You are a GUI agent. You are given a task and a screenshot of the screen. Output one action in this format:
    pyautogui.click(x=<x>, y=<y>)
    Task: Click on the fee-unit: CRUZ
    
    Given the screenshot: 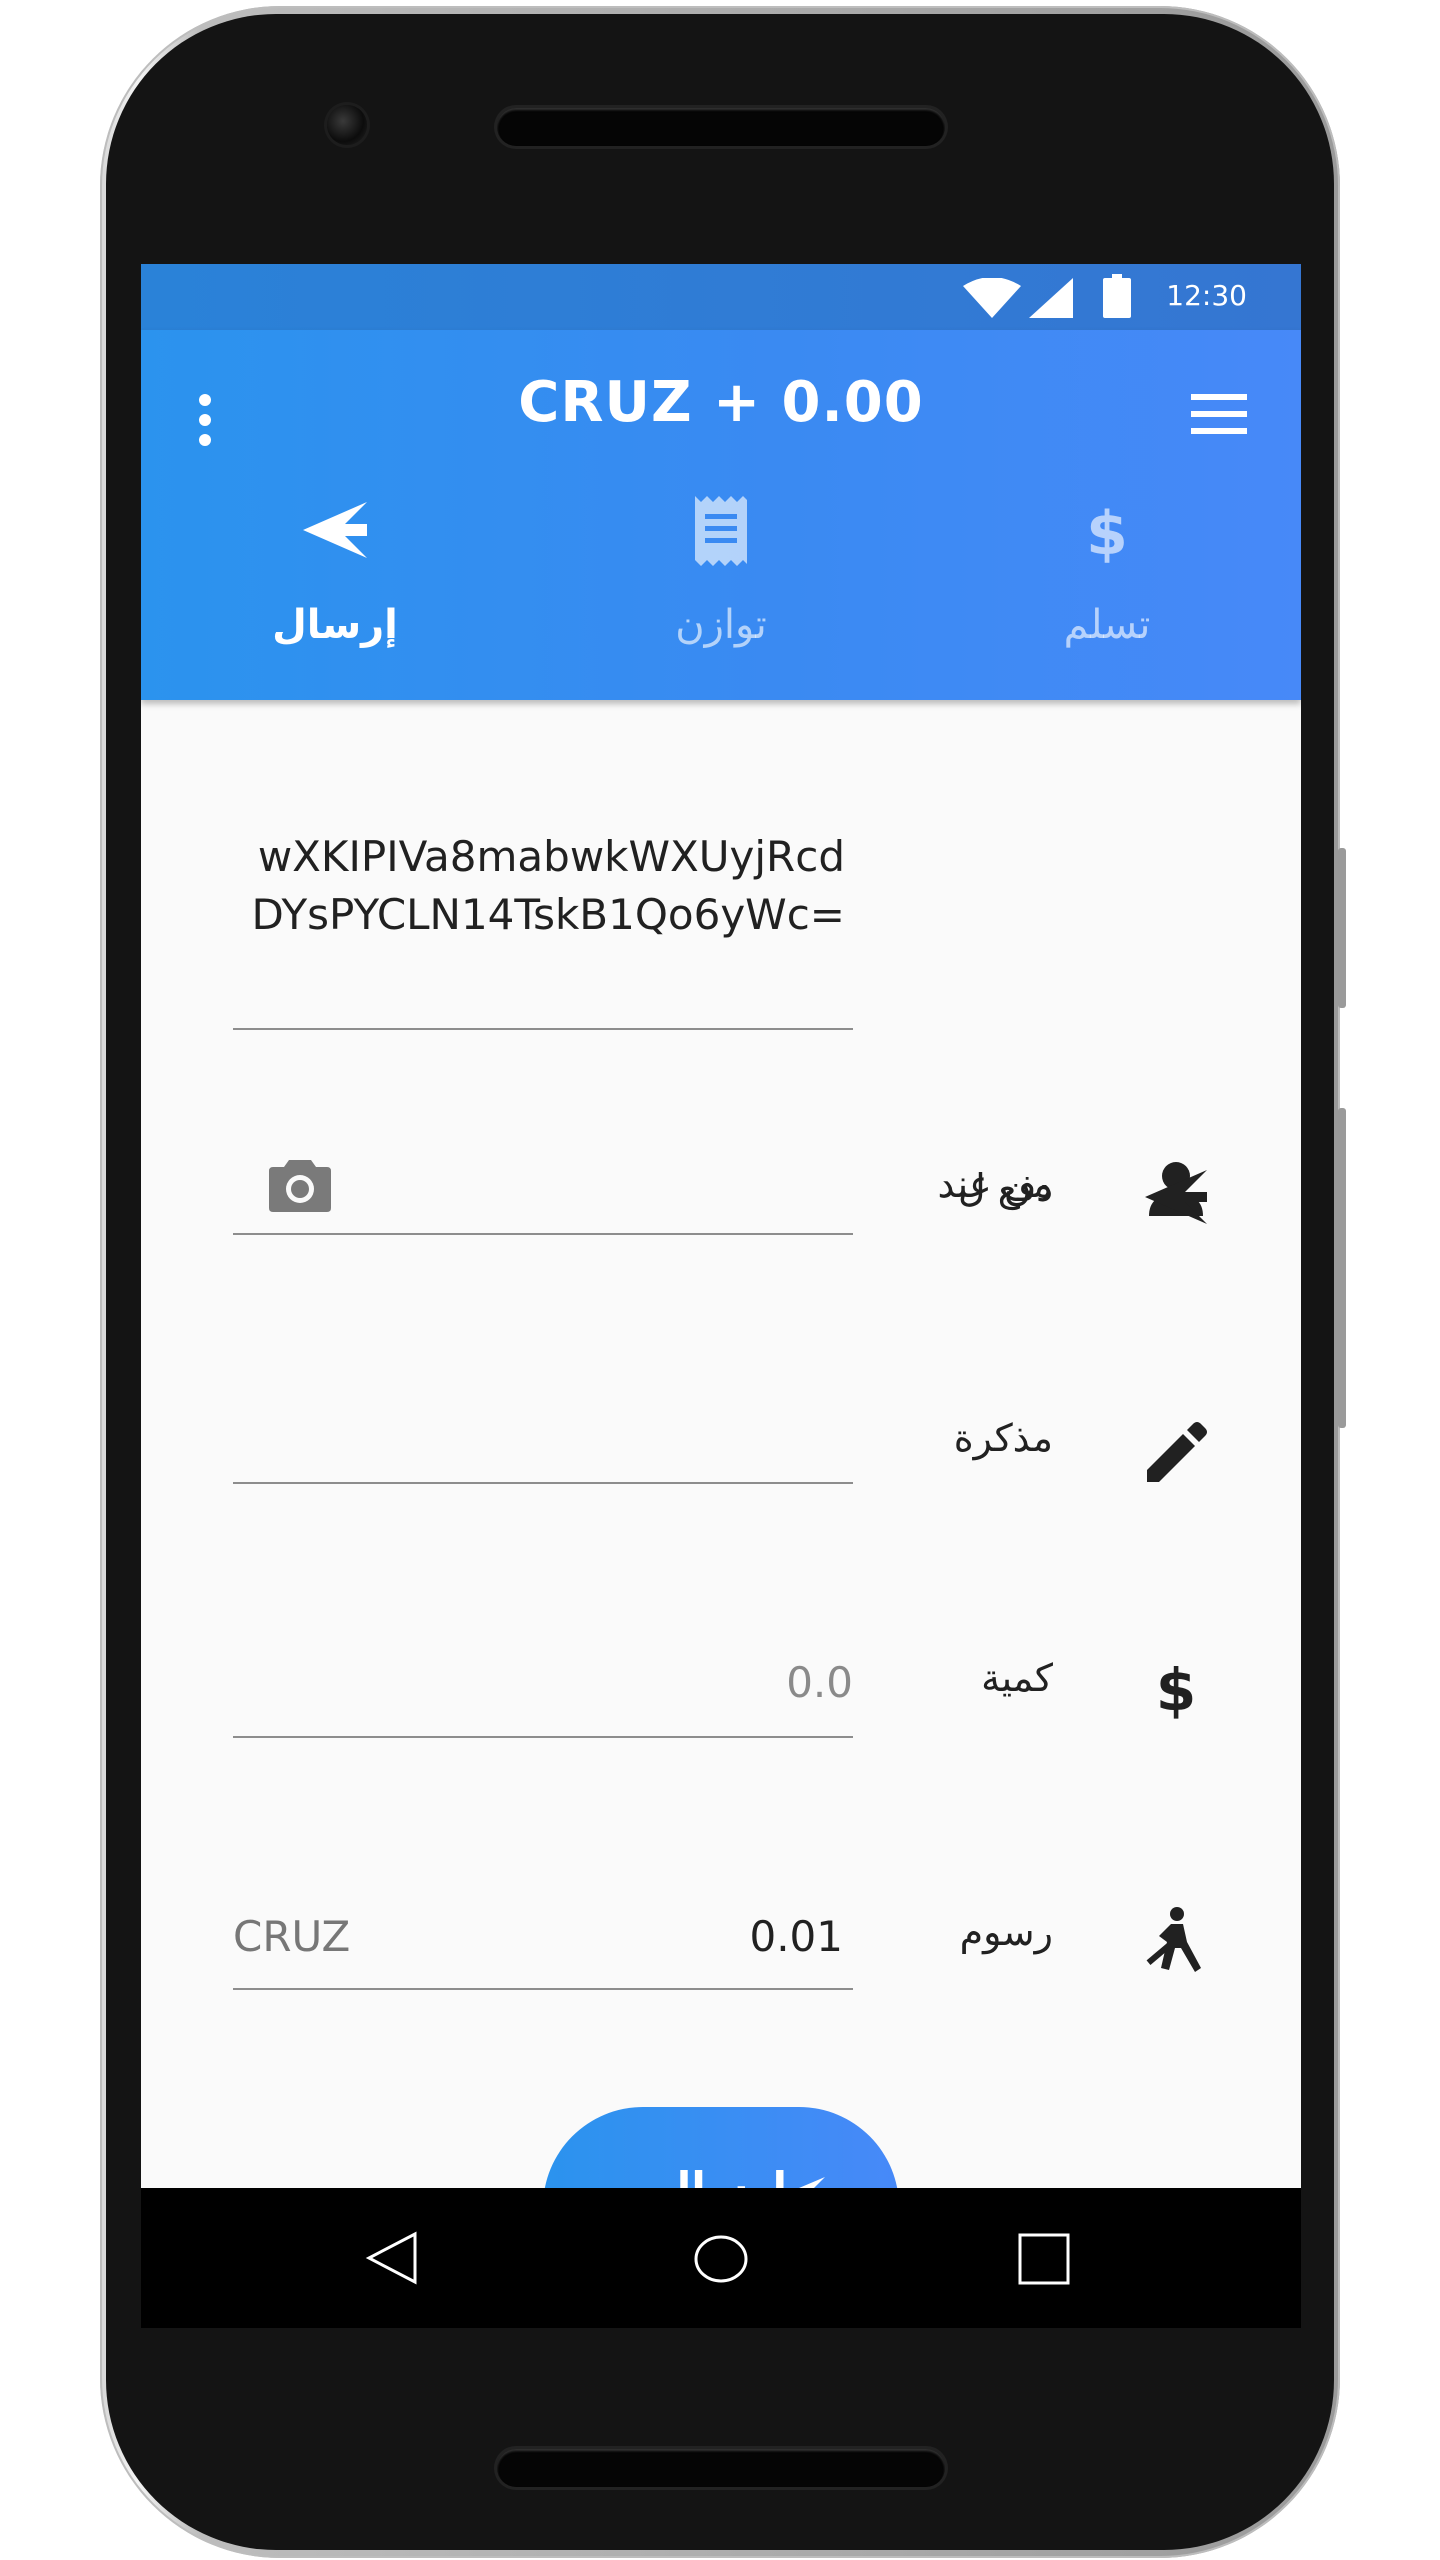 What is the action you would take?
    pyautogui.click(x=292, y=1936)
    